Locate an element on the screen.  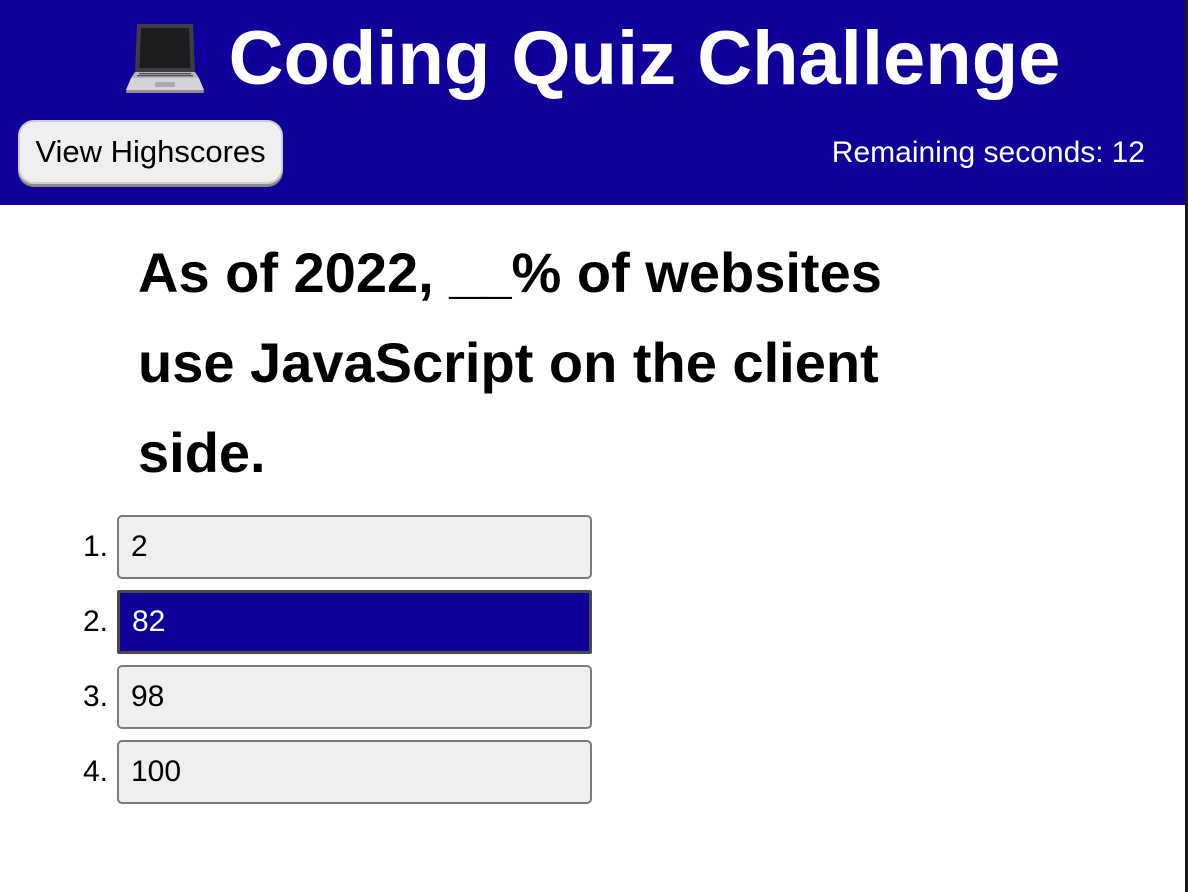
answer-number: 1. is located at coordinates (95, 546).